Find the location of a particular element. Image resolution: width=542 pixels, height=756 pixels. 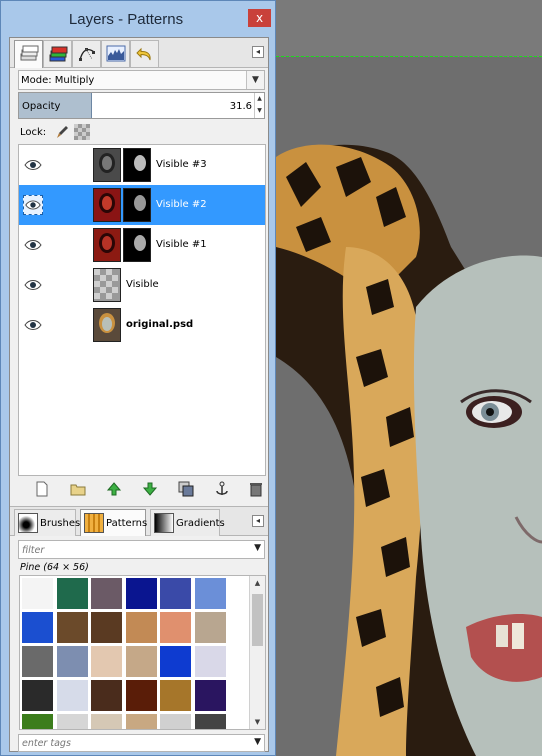

selected-pattern-name: Pine (64 × 56) is located at coordinates (54, 567).